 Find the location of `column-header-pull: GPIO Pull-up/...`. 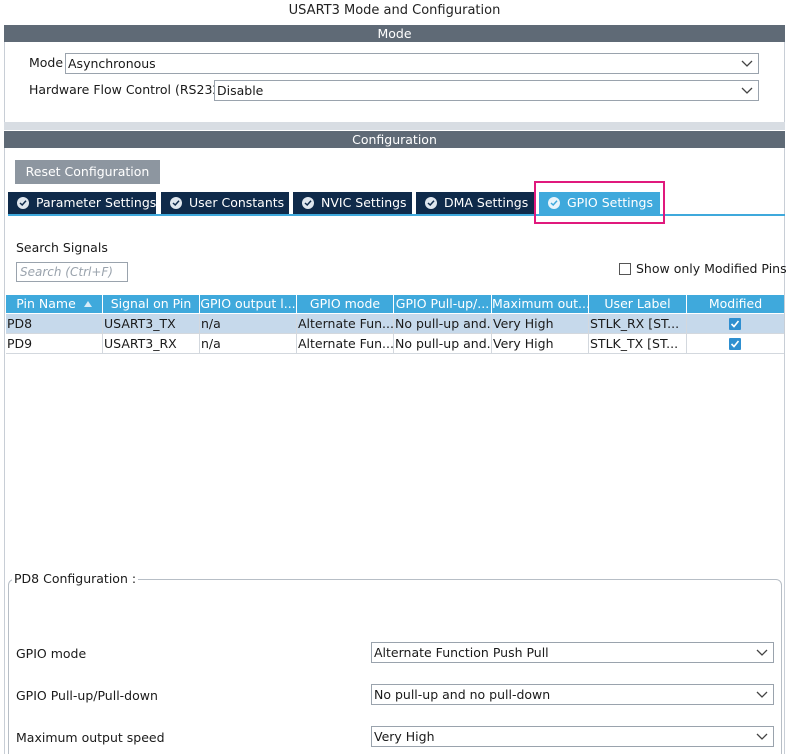

column-header-pull: GPIO Pull-up/... is located at coordinates (443, 304).